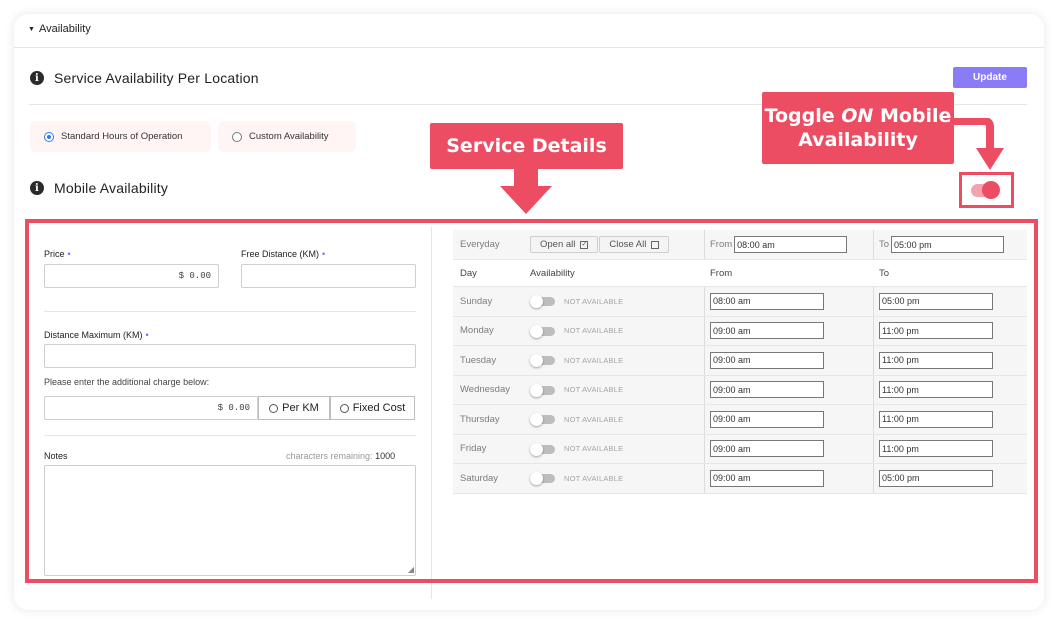 The height and width of the screenshot is (628, 1058). I want to click on mobile-availability-heading: i Mobile Availability, so click(99, 188).